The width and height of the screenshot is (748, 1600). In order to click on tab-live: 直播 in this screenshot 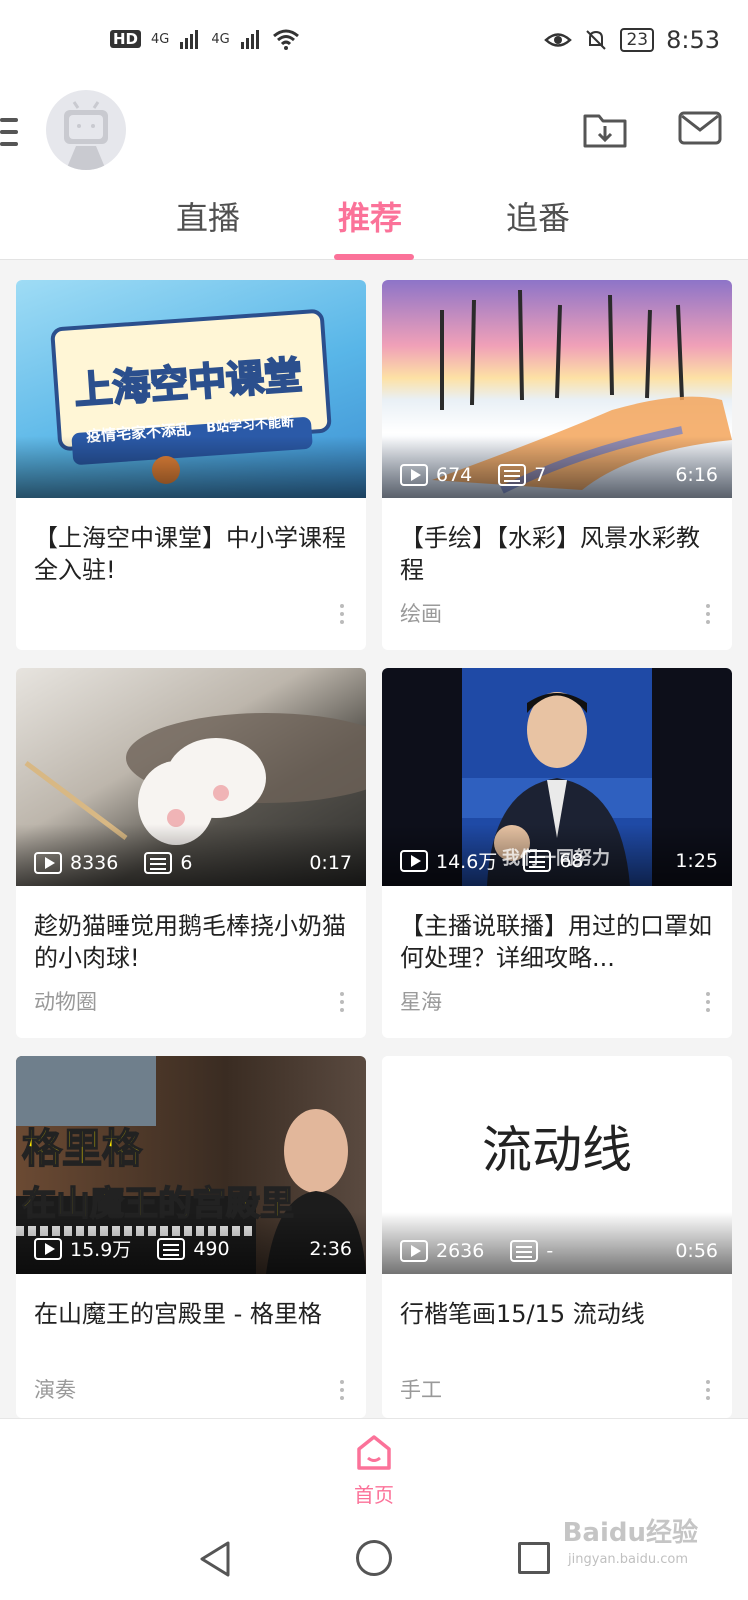, I will do `click(208, 218)`.